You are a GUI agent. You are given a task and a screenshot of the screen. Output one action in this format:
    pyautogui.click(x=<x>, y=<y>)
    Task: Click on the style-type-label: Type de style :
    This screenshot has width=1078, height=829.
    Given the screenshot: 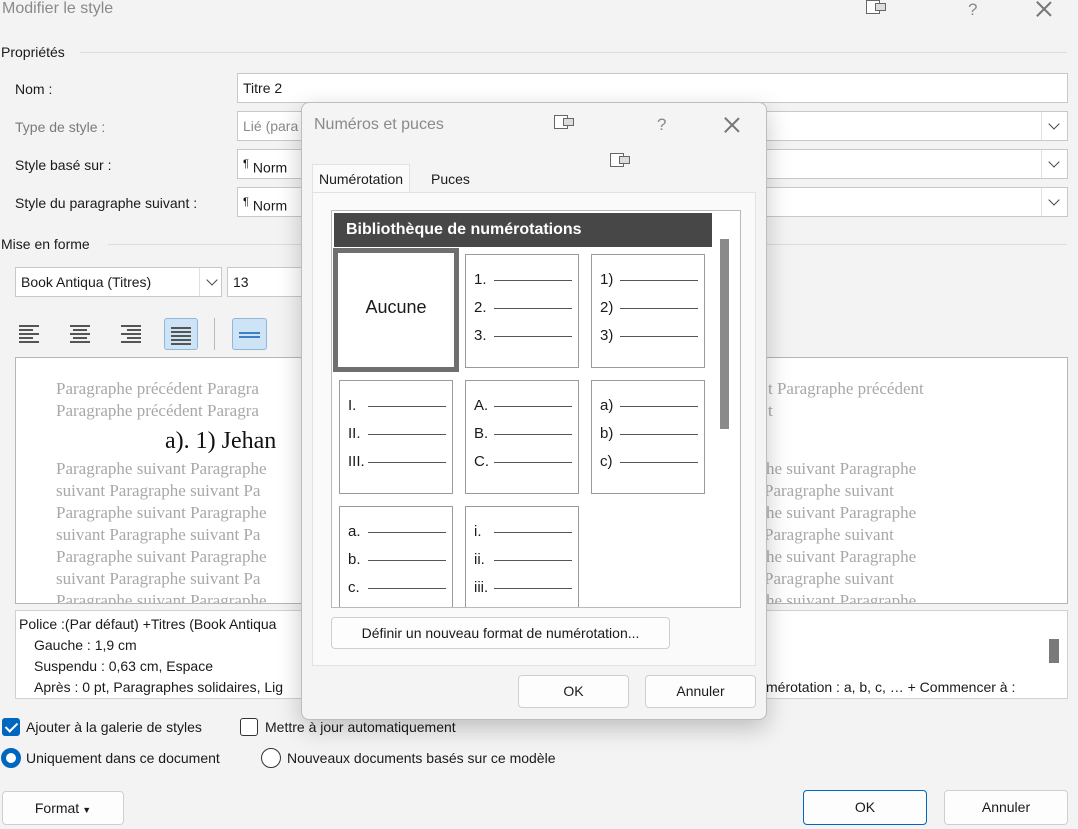 What is the action you would take?
    pyautogui.click(x=60, y=127)
    